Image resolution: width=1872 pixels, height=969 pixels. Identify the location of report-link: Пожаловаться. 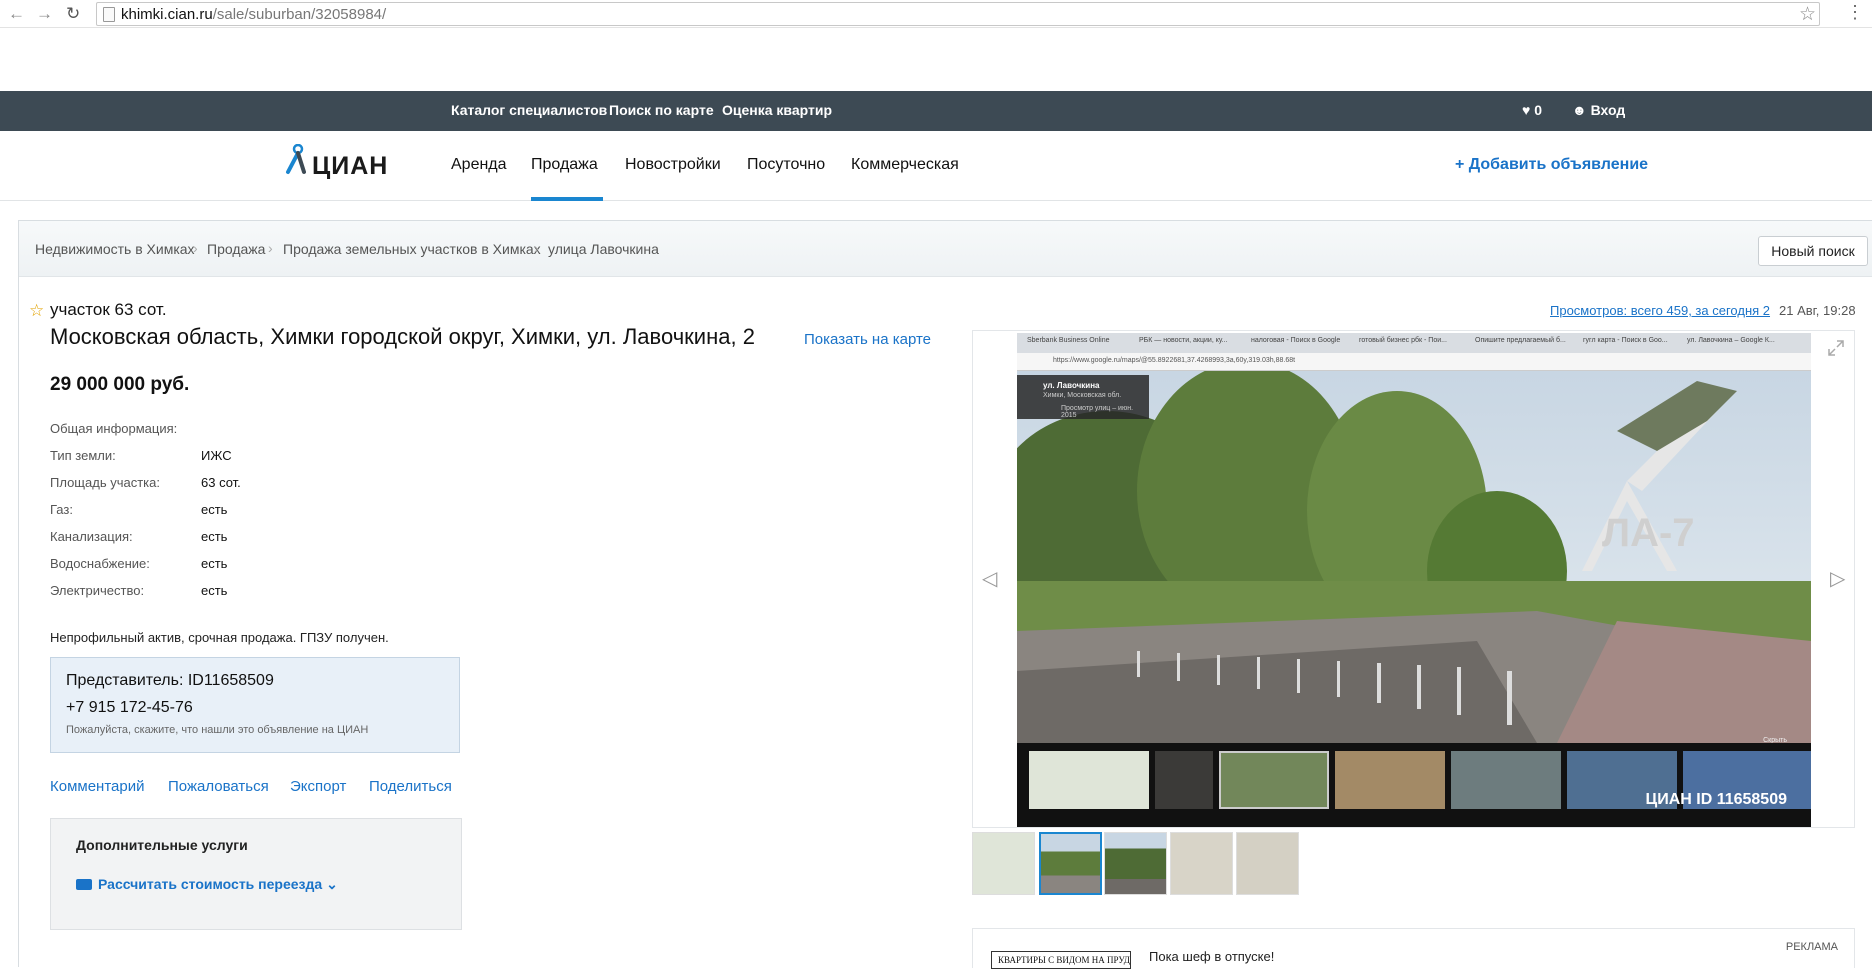
(218, 786).